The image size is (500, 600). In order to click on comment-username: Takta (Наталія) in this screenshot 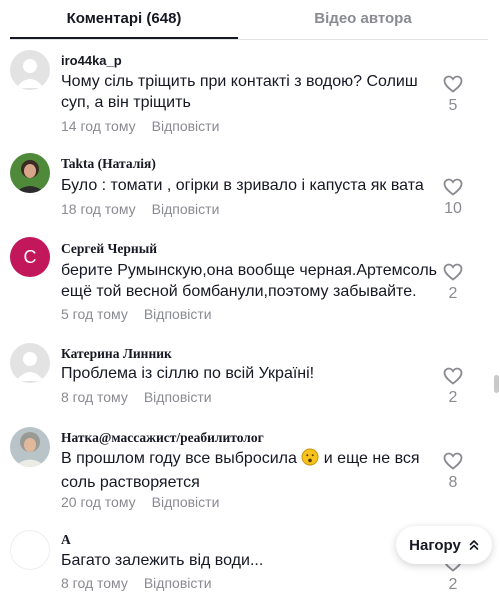, I will do `click(108, 164)`.